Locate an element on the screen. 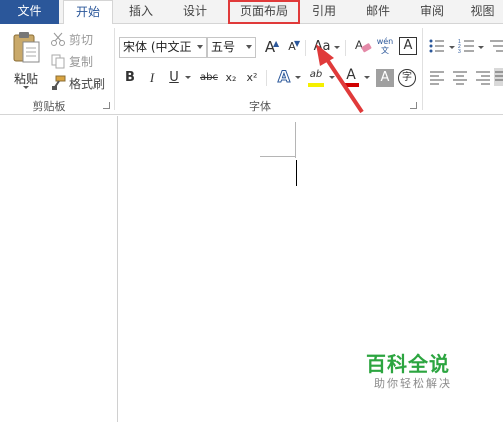 The height and width of the screenshot is (422, 503). watermark-title: 百科全说 is located at coordinates (408, 364).